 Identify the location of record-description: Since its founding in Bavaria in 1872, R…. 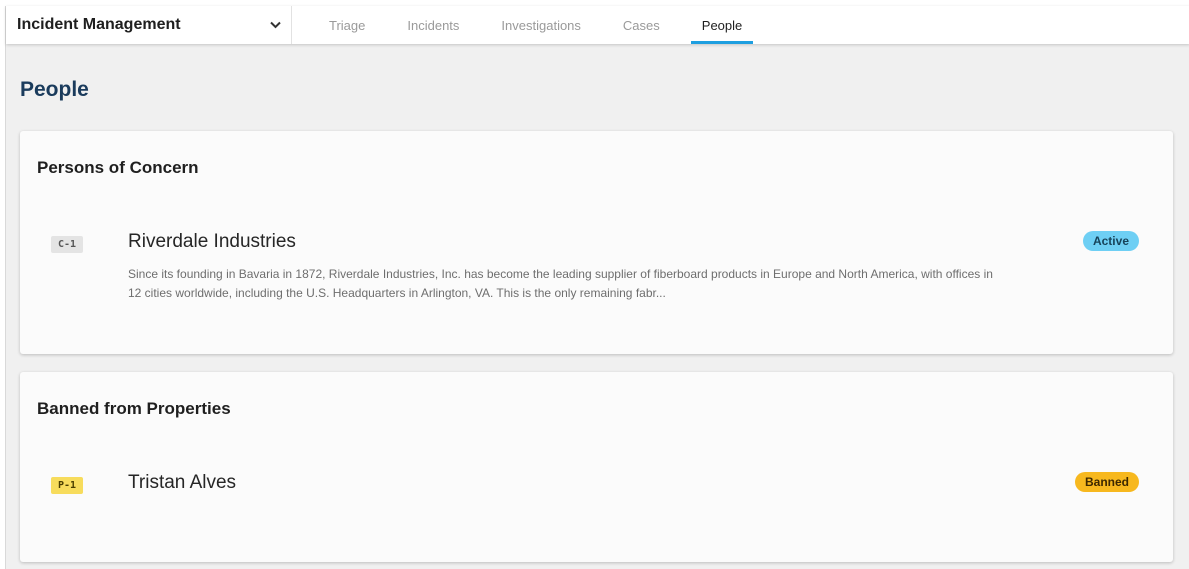
(560, 283).